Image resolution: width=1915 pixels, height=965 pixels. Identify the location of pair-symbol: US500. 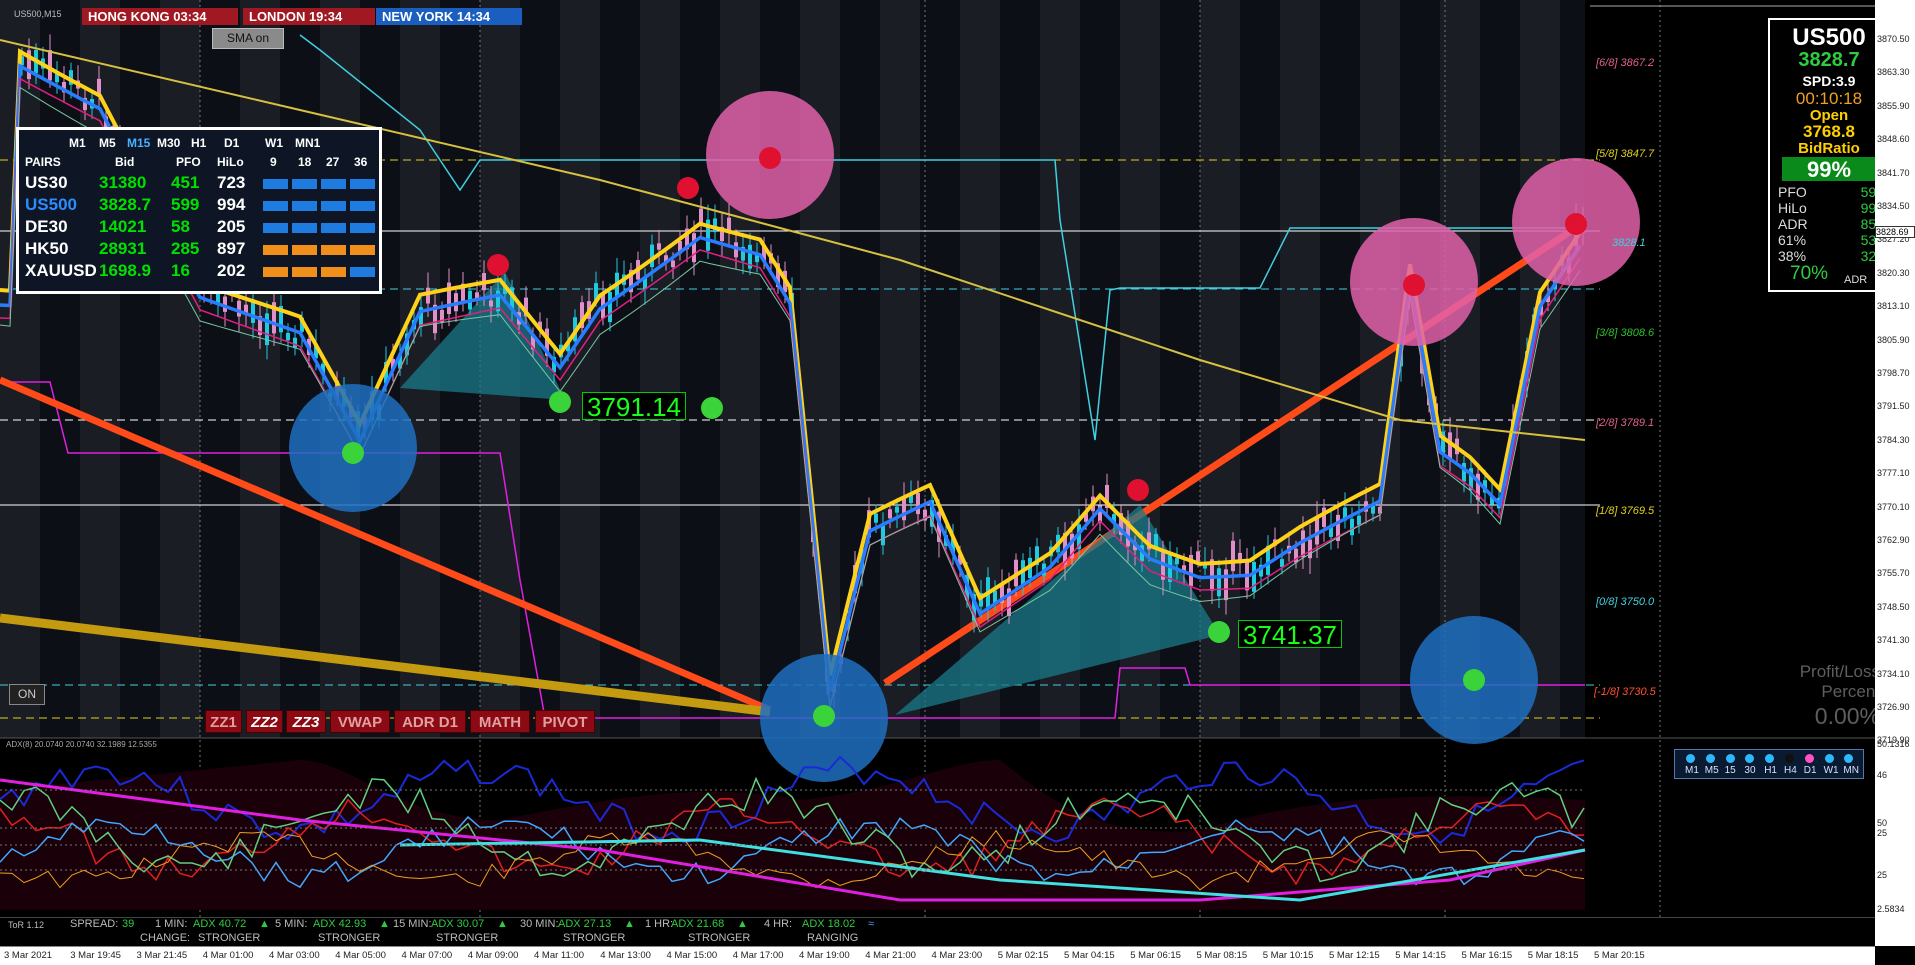
(51, 205).